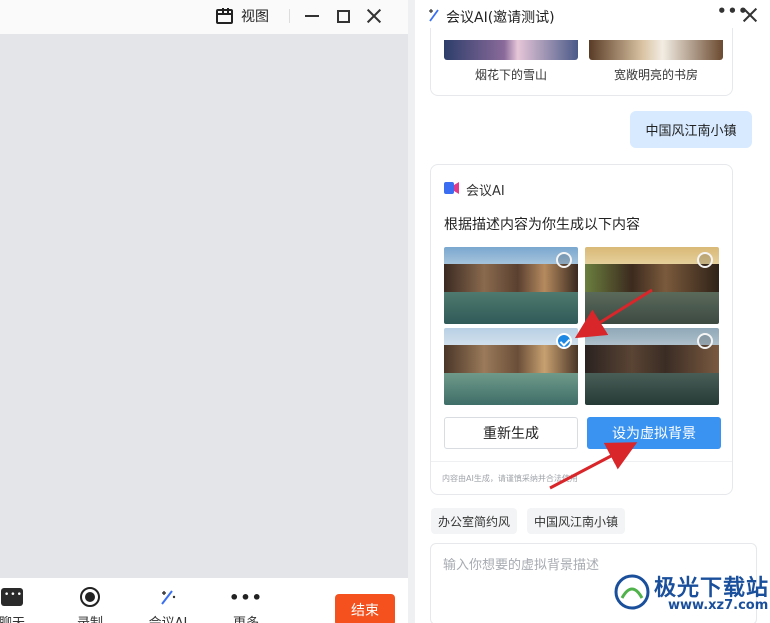 This screenshot has width=770, height=623. What do you see at coordinates (474, 521) in the screenshot?
I see `suggestion-chip: 办公室简约风` at bounding box center [474, 521].